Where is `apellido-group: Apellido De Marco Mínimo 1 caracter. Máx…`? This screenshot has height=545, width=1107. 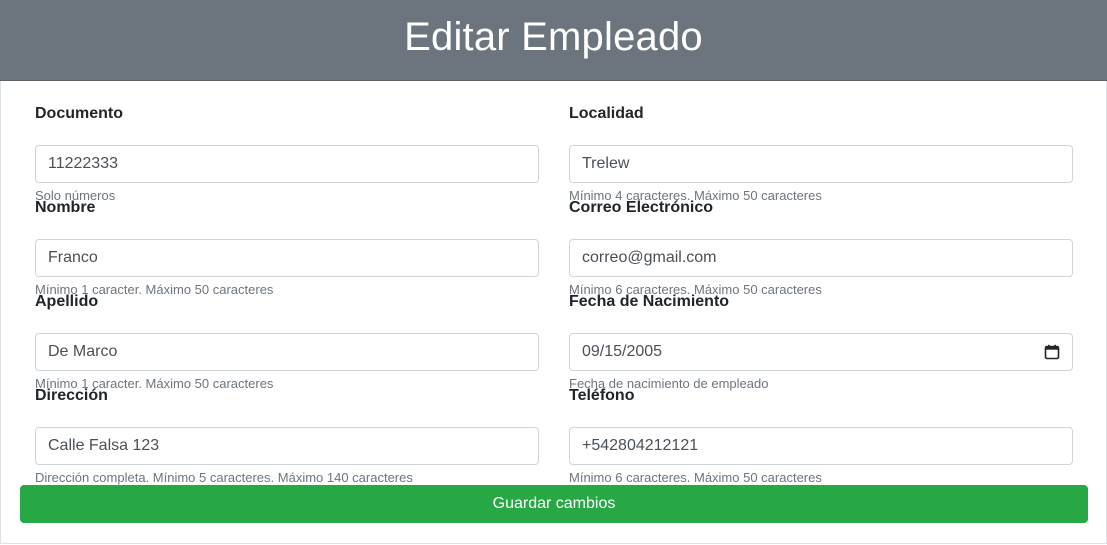
apellido-group: Apellido De Marco Mínimo 1 caracter. Máx… is located at coordinates (287, 342).